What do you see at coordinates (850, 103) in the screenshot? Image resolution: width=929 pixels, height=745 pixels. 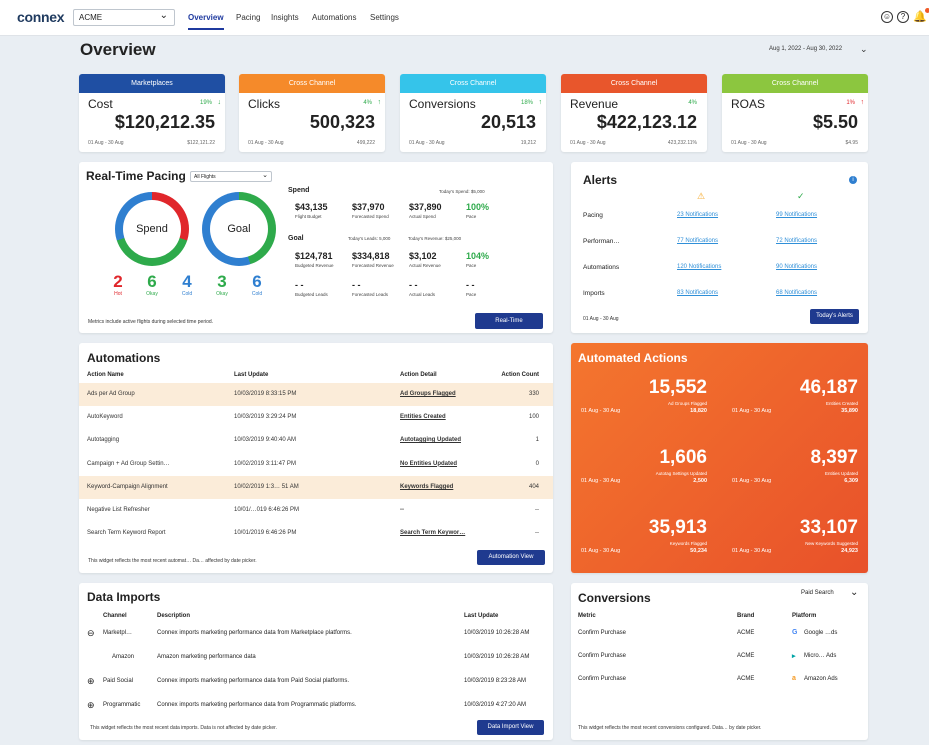 I see `kpi-pct: 1%` at bounding box center [850, 103].